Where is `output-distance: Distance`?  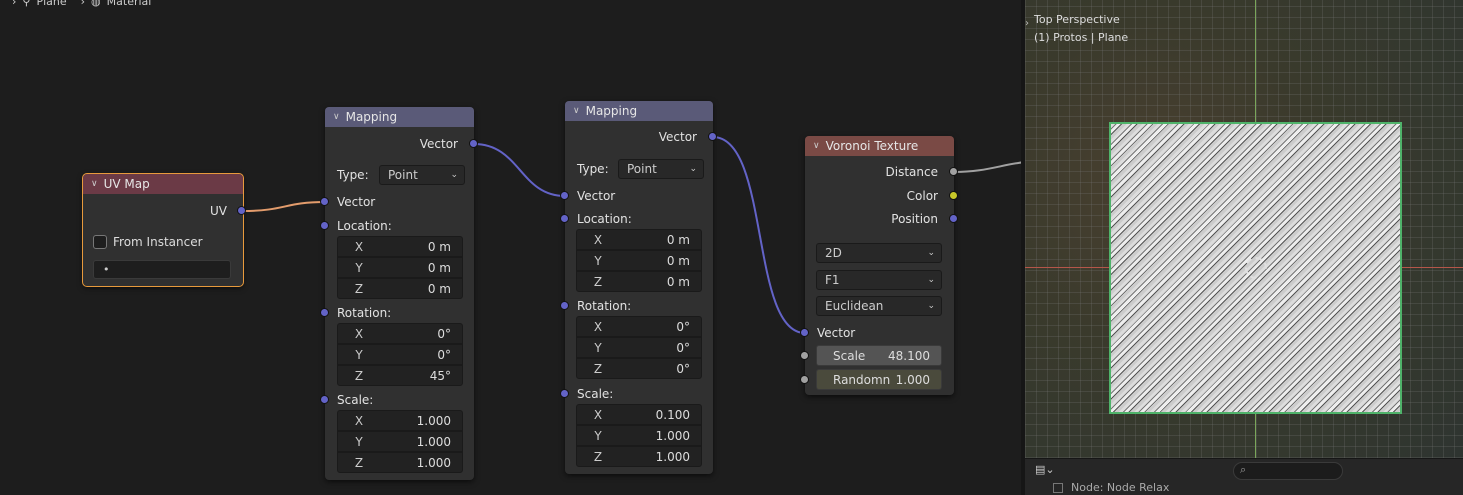 output-distance: Distance is located at coordinates (911, 172).